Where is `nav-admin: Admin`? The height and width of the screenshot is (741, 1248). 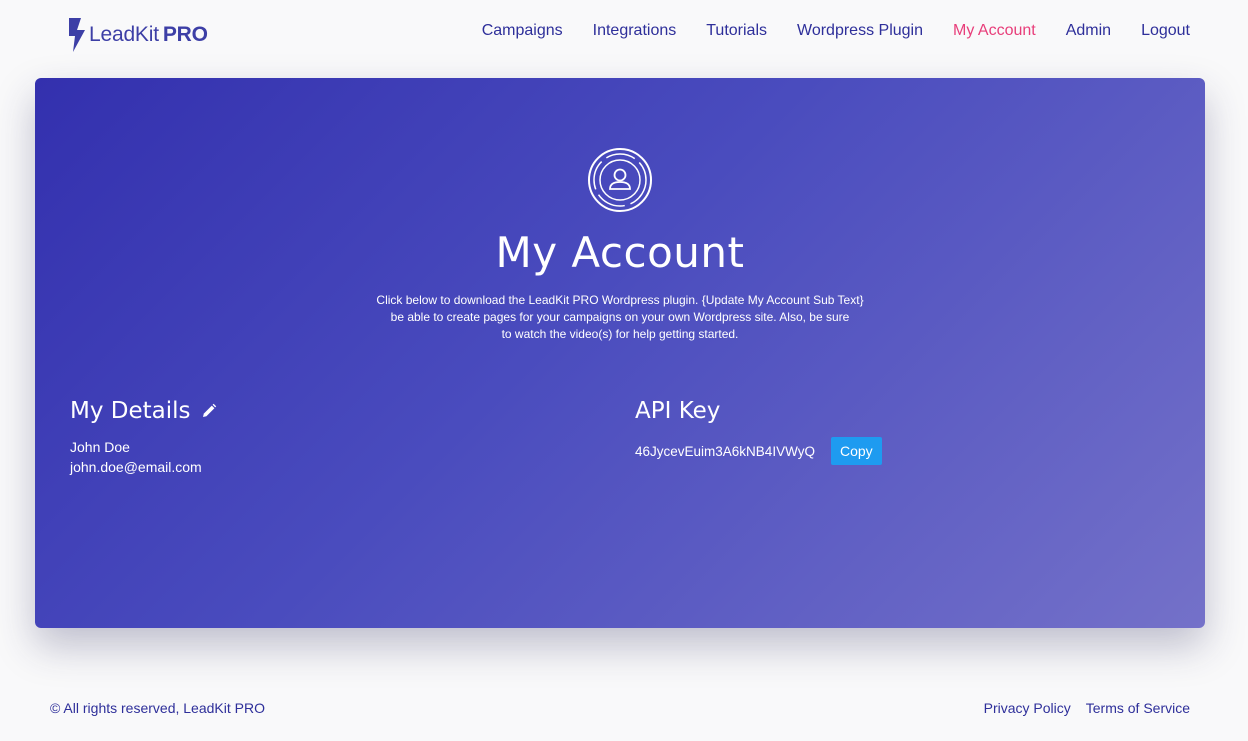 nav-admin: Admin is located at coordinates (1088, 31).